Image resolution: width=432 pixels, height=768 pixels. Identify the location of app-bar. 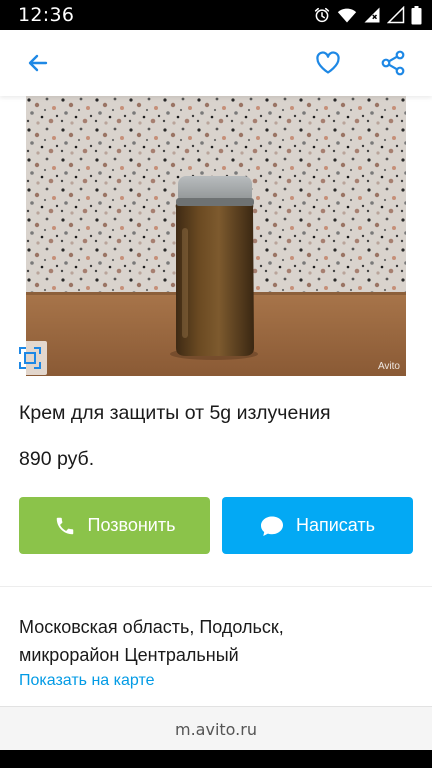
(216, 63).